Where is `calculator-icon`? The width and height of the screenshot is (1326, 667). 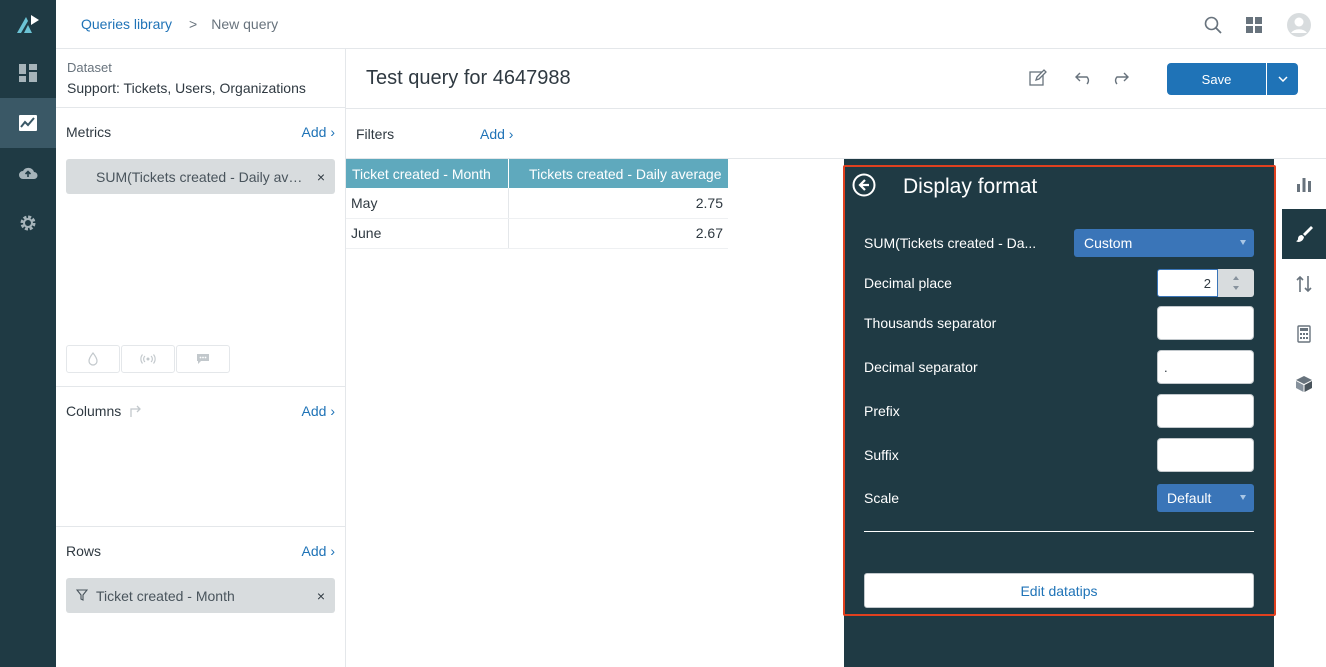
calculator-icon is located at coordinates (1304, 334).